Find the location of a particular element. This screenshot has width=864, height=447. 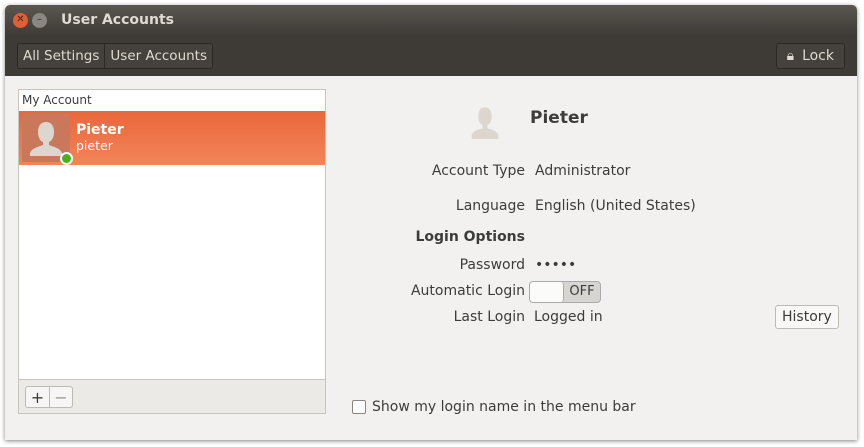

toolbar: All Settings User Accounts 🔒︎ Lock is located at coordinates (431, 55).